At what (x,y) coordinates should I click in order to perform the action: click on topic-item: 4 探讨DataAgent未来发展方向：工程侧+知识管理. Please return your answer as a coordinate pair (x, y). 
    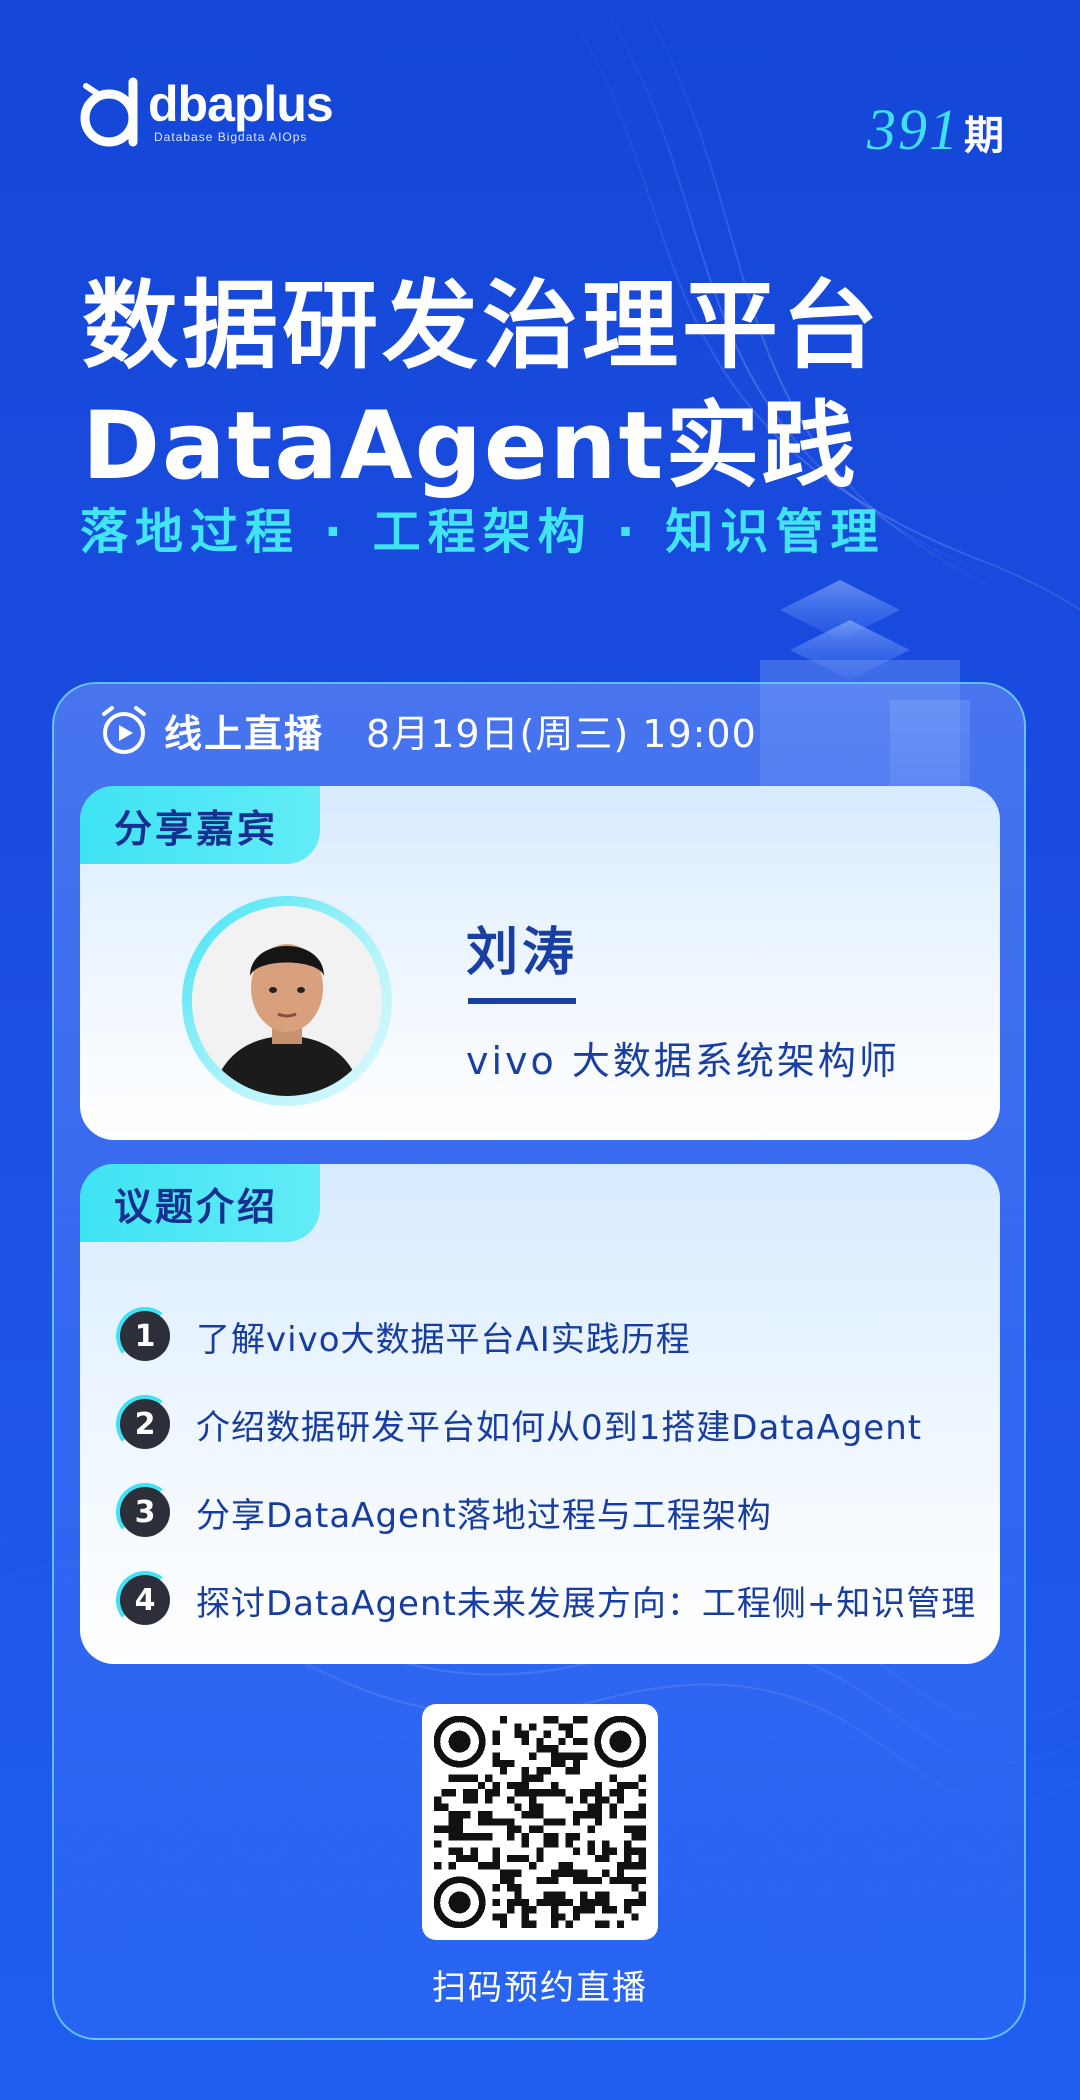
    Looking at the image, I should click on (546, 1600).